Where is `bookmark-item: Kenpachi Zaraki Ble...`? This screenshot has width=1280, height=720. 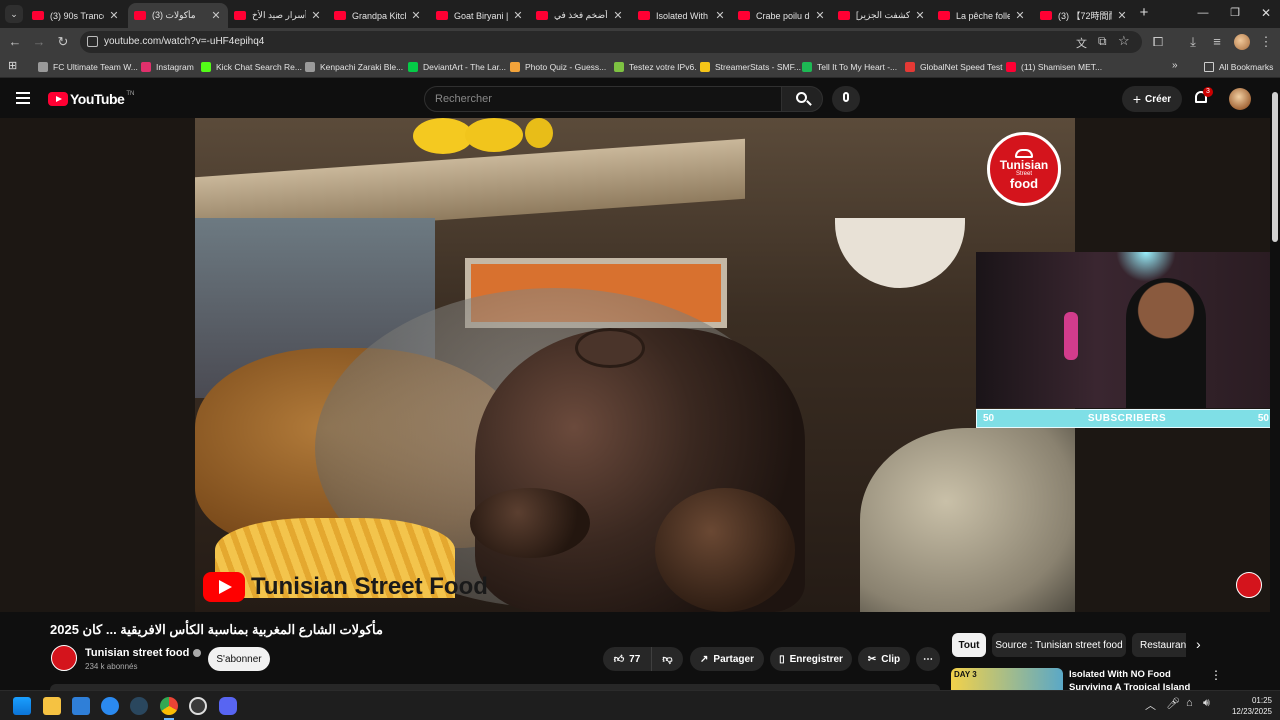
bookmark-item: Kenpachi Zaraki Ble... is located at coordinates (354, 67).